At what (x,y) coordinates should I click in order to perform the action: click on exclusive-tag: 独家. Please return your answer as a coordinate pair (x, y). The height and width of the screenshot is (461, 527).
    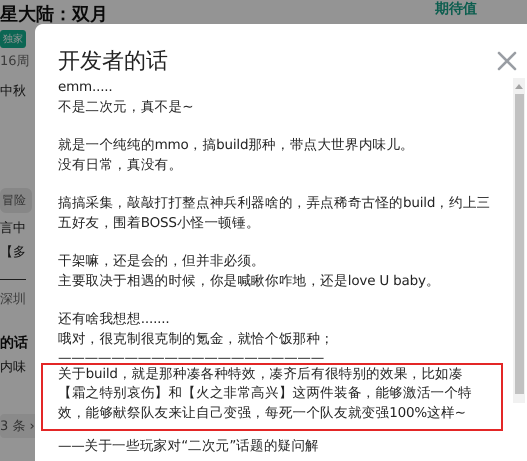
    Looking at the image, I should click on (13, 39).